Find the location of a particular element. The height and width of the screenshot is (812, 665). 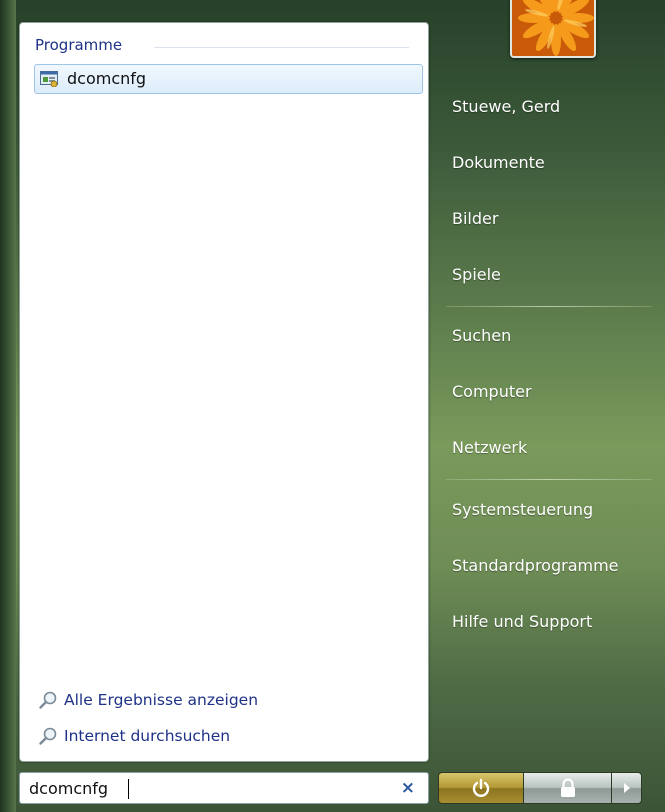

documents-link: Dokumente is located at coordinates (498, 162).